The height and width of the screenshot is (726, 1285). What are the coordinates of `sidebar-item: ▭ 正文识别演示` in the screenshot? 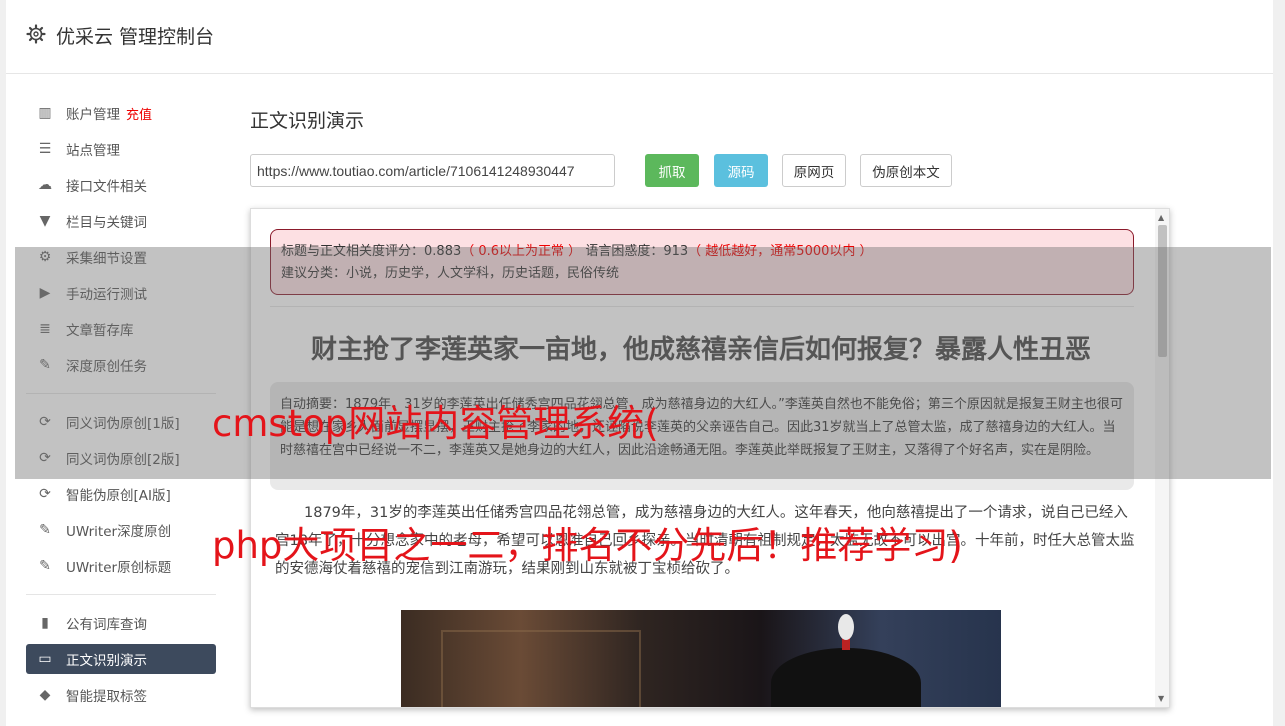 It's located at (121, 659).